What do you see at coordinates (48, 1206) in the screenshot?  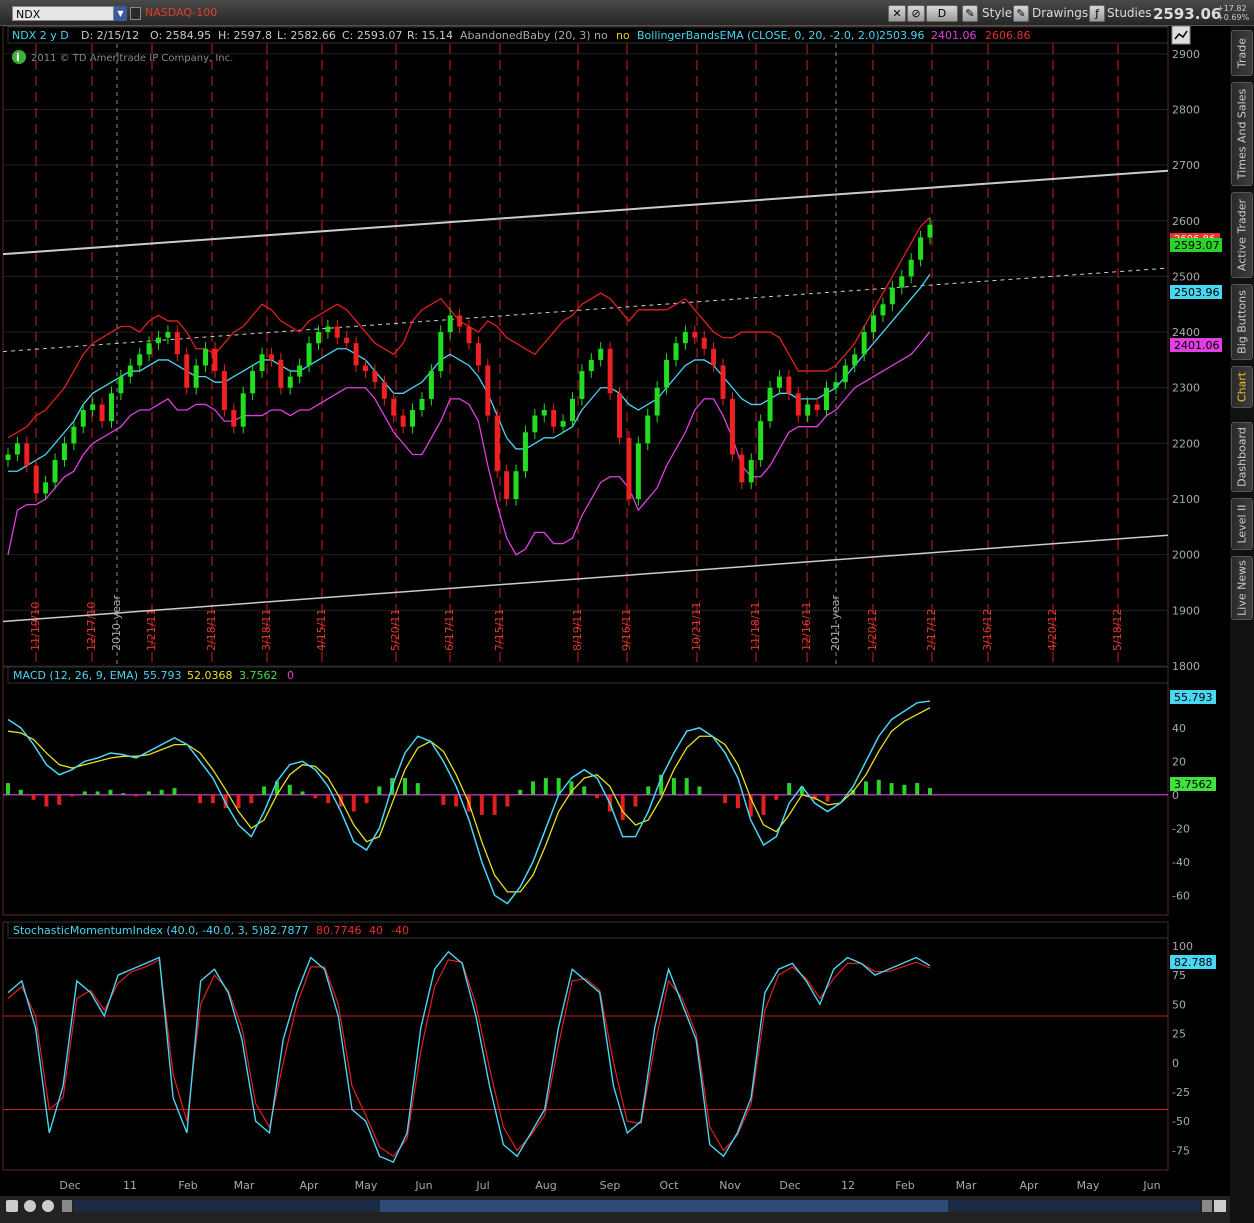 I see `zoom-out-icon` at bounding box center [48, 1206].